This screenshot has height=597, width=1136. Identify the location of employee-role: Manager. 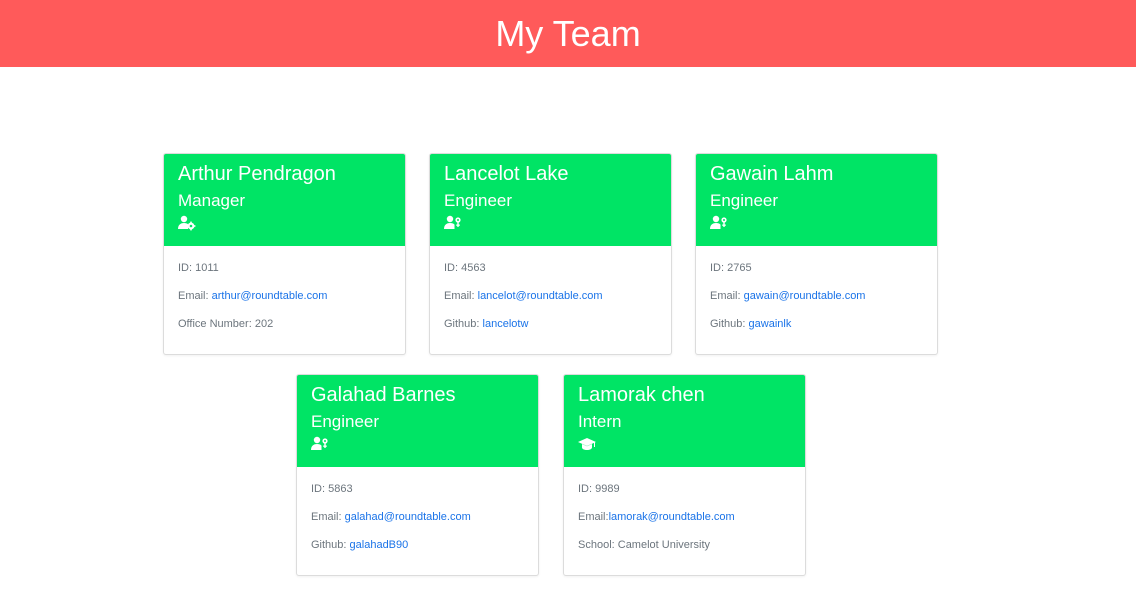
(212, 200).